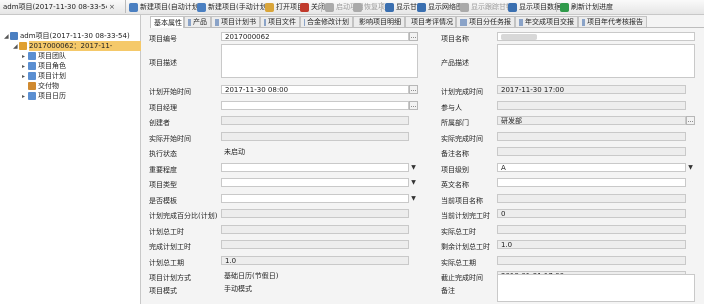 This screenshot has width=704, height=304. What do you see at coordinates (421, 7) in the screenshot?
I see `network-diagram-icon` at bounding box center [421, 7].